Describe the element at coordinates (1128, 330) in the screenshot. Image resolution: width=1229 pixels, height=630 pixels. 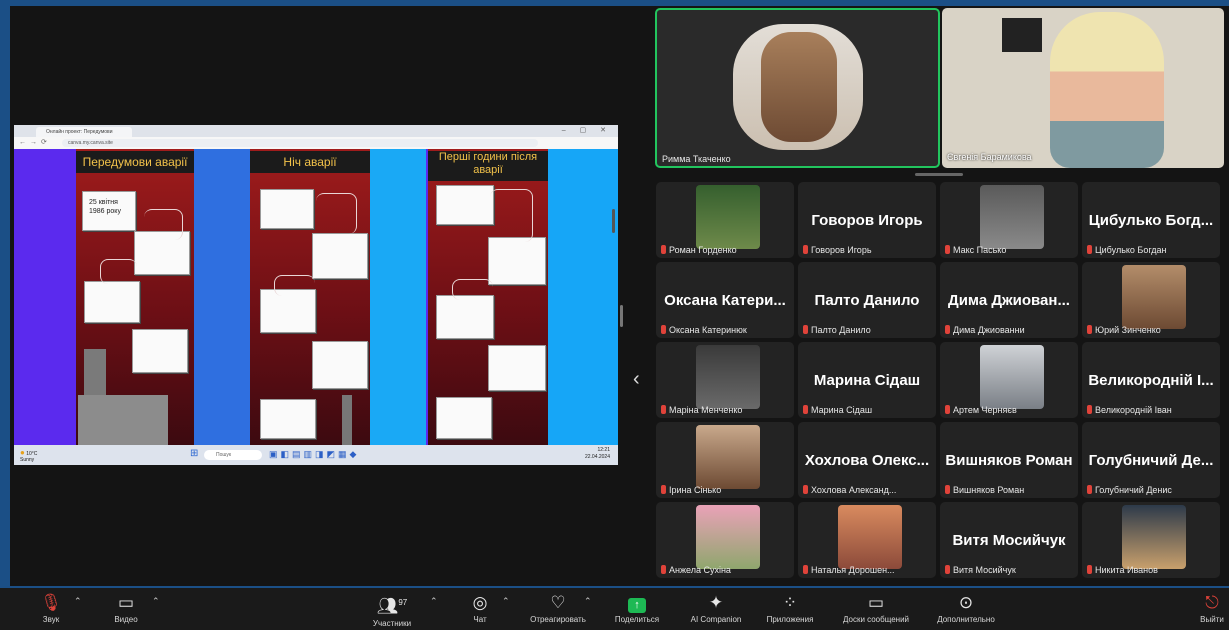
I see `participant-label: Юрий Зинченко` at that location.